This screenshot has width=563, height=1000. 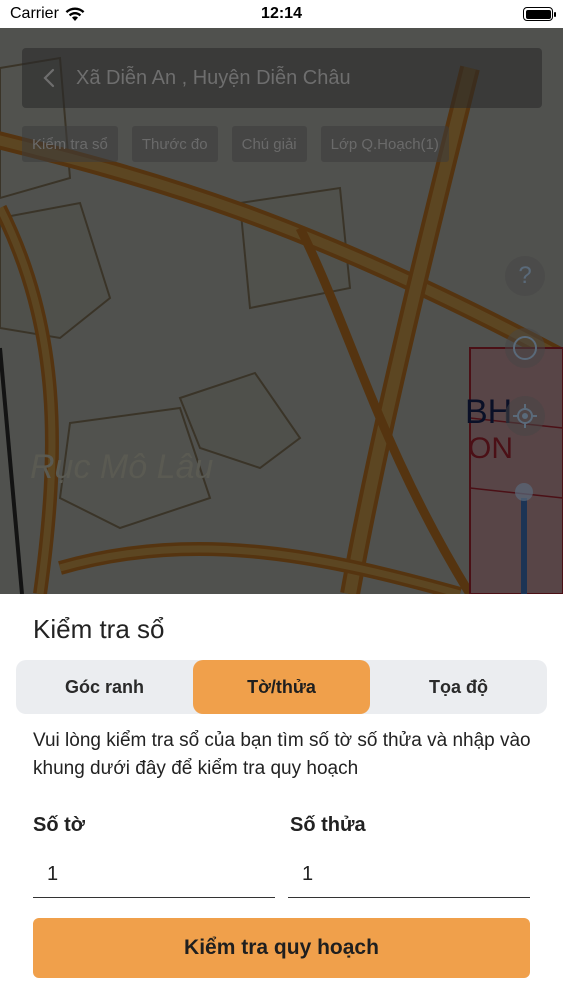 I want to click on compass-icon, so click(x=525, y=348).